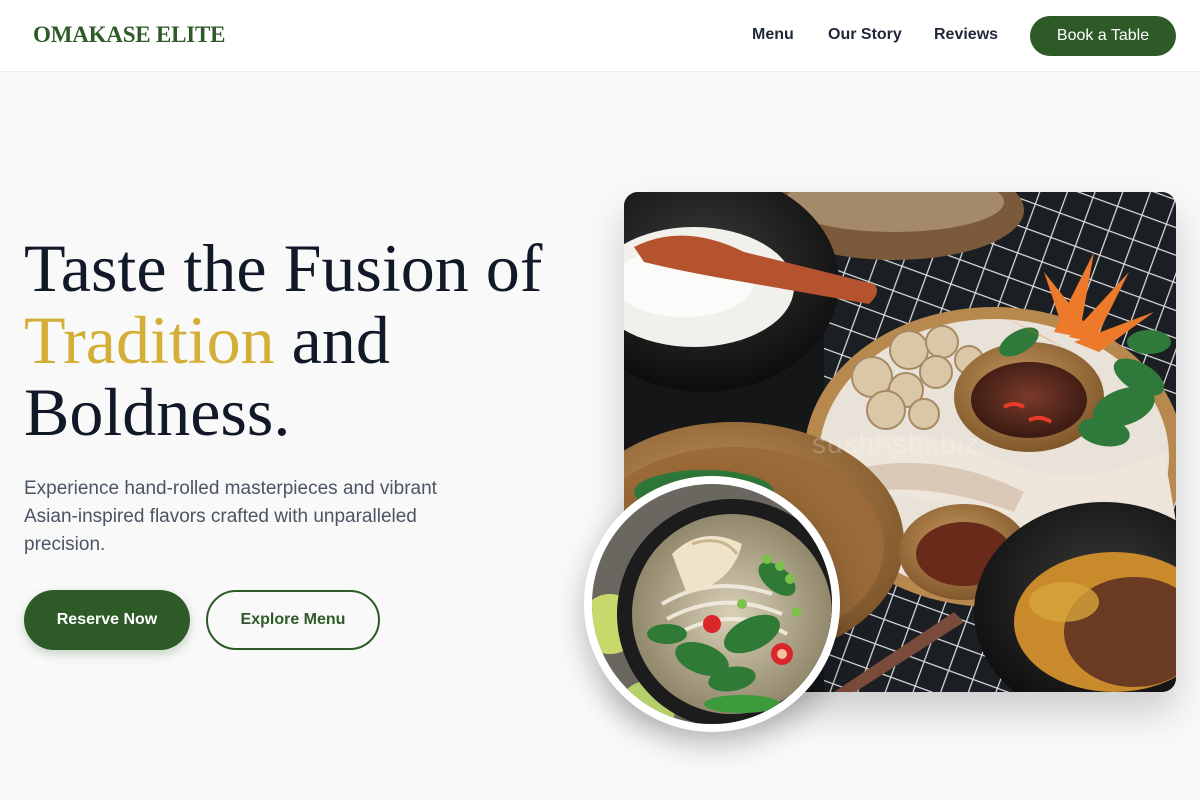  I want to click on nav-link-reviews: Reviews, so click(966, 35).